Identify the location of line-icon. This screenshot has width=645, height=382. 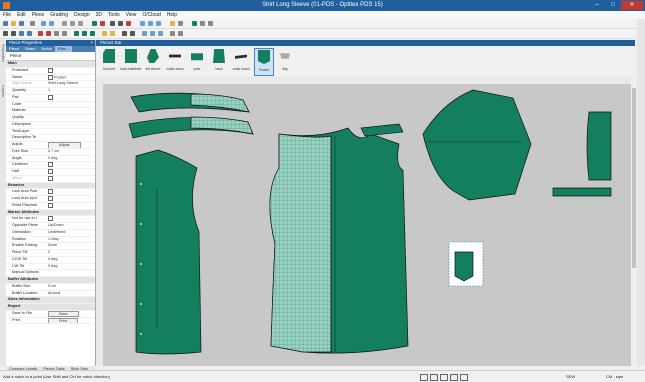
(64, 33).